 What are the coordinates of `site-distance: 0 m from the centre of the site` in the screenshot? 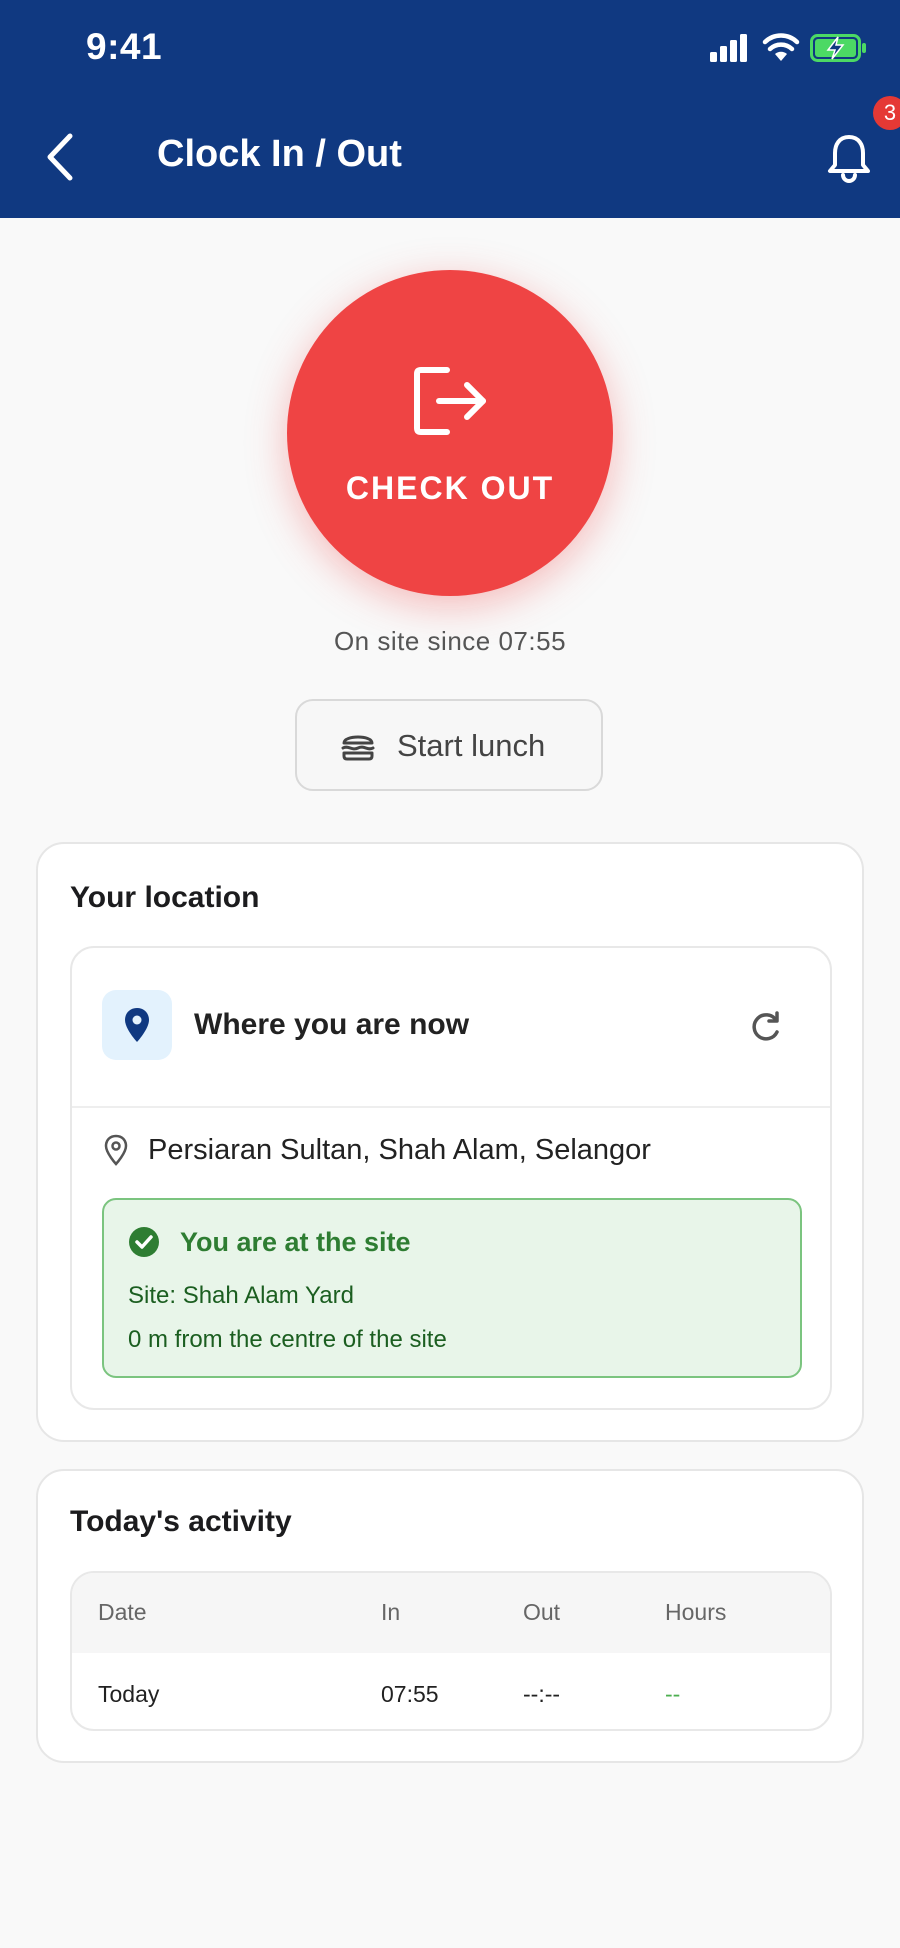 It's located at (287, 1339).